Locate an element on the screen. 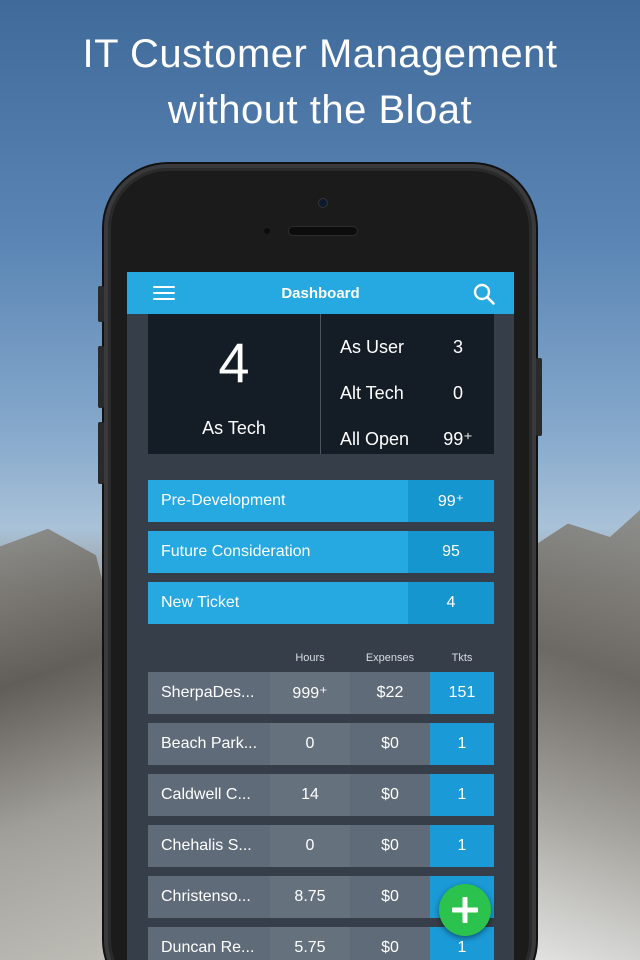 This screenshot has height=960, width=640. accounts-column-headers: Hours Expenses Tkts is located at coordinates (321, 660).